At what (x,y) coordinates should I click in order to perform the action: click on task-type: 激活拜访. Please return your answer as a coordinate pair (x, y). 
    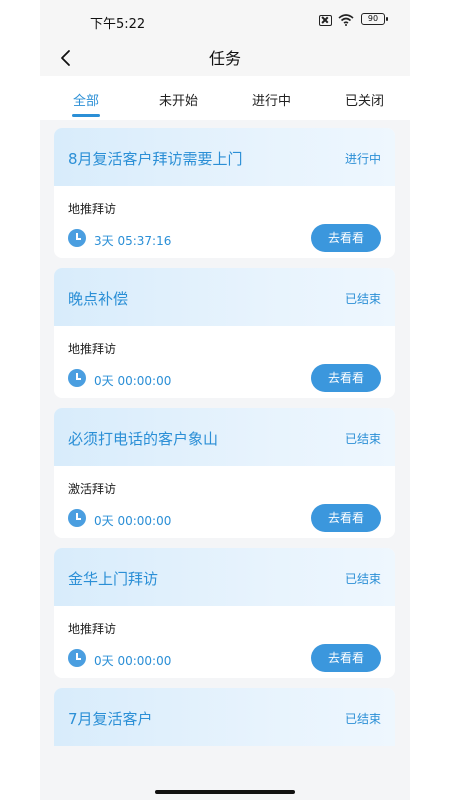
    Looking at the image, I should click on (92, 489).